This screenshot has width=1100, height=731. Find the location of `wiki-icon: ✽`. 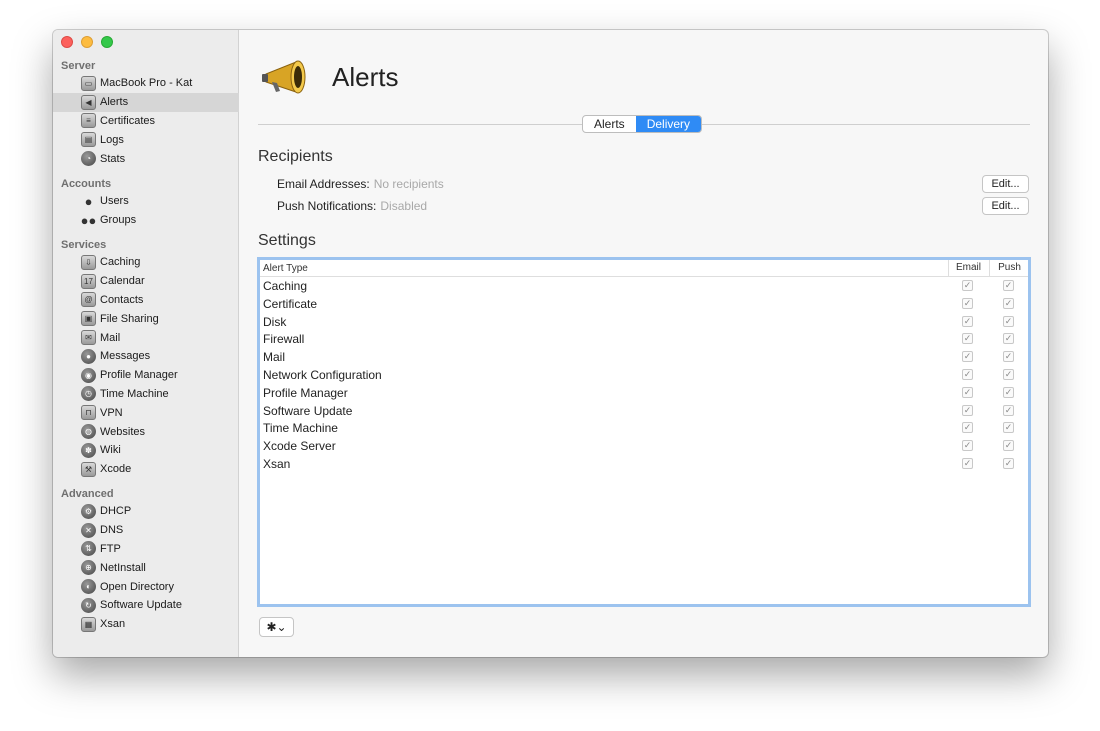

wiki-icon: ✽ is located at coordinates (88, 450).